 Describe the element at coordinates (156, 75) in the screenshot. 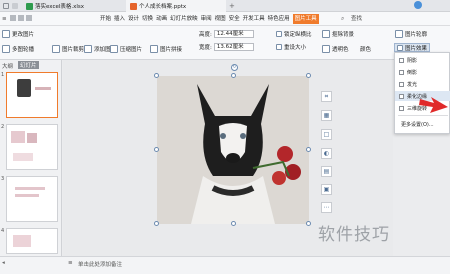

I see `resize-handle-top-left` at that location.